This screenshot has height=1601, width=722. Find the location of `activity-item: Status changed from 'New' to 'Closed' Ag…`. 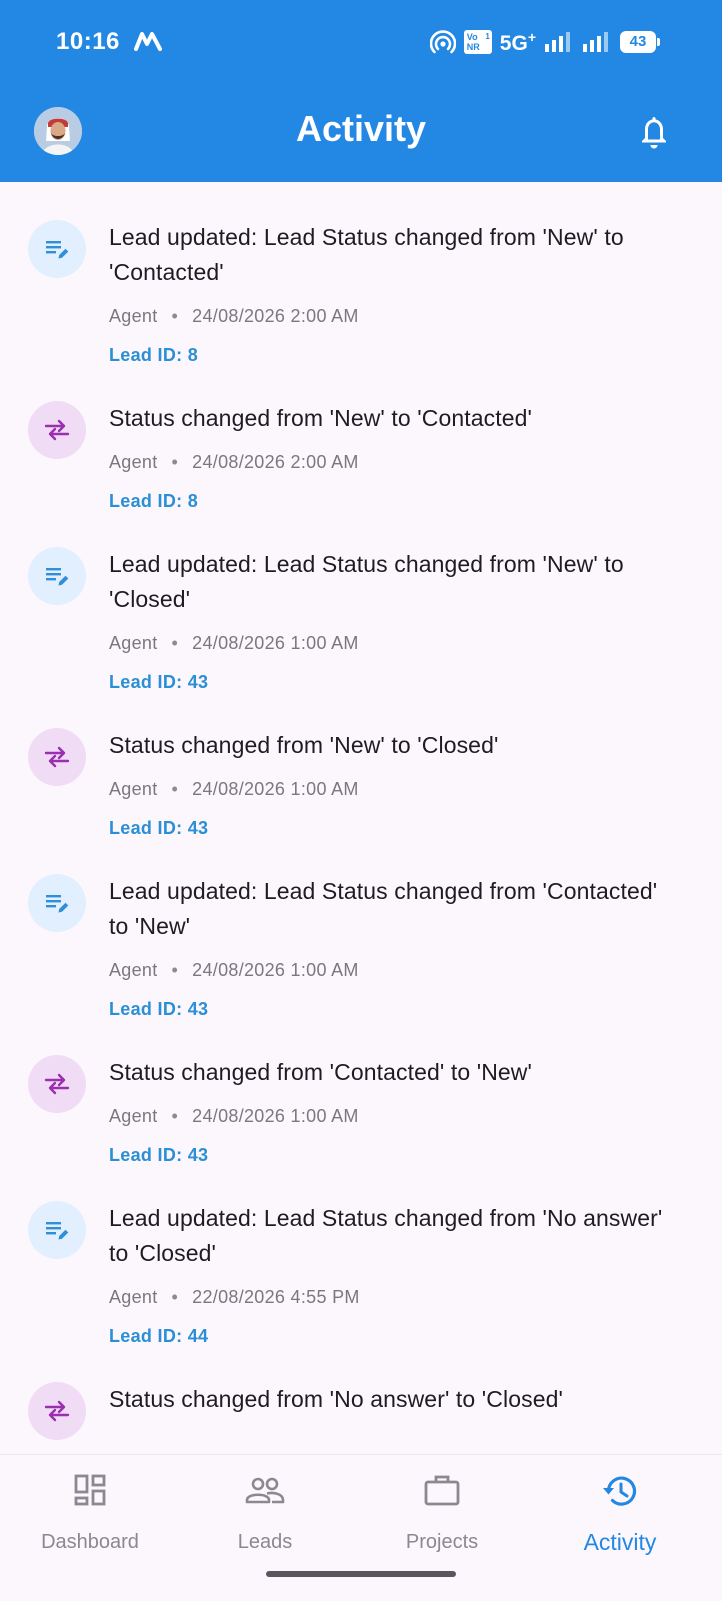

activity-item: Status changed from 'New' to 'Closed' Ag… is located at coordinates (361, 764).